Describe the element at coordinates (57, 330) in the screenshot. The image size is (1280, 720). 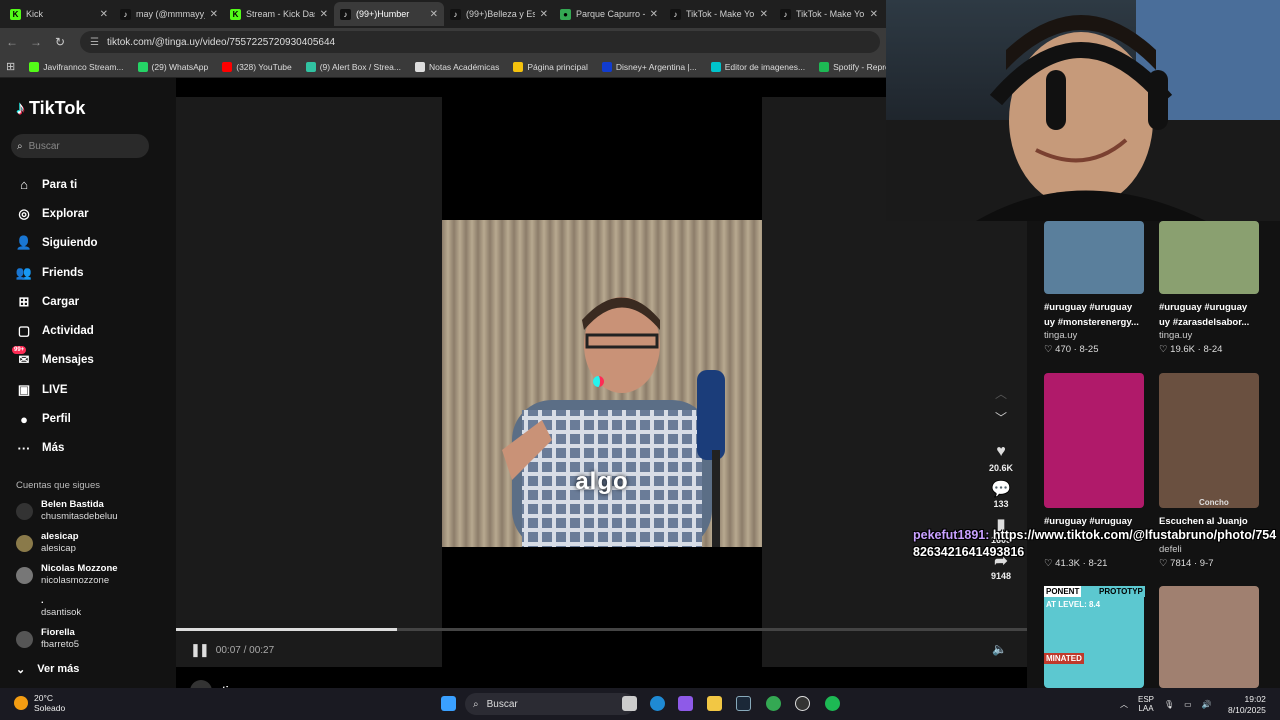
I see `sidebar-item-actividad: ▢ Actividad` at that location.